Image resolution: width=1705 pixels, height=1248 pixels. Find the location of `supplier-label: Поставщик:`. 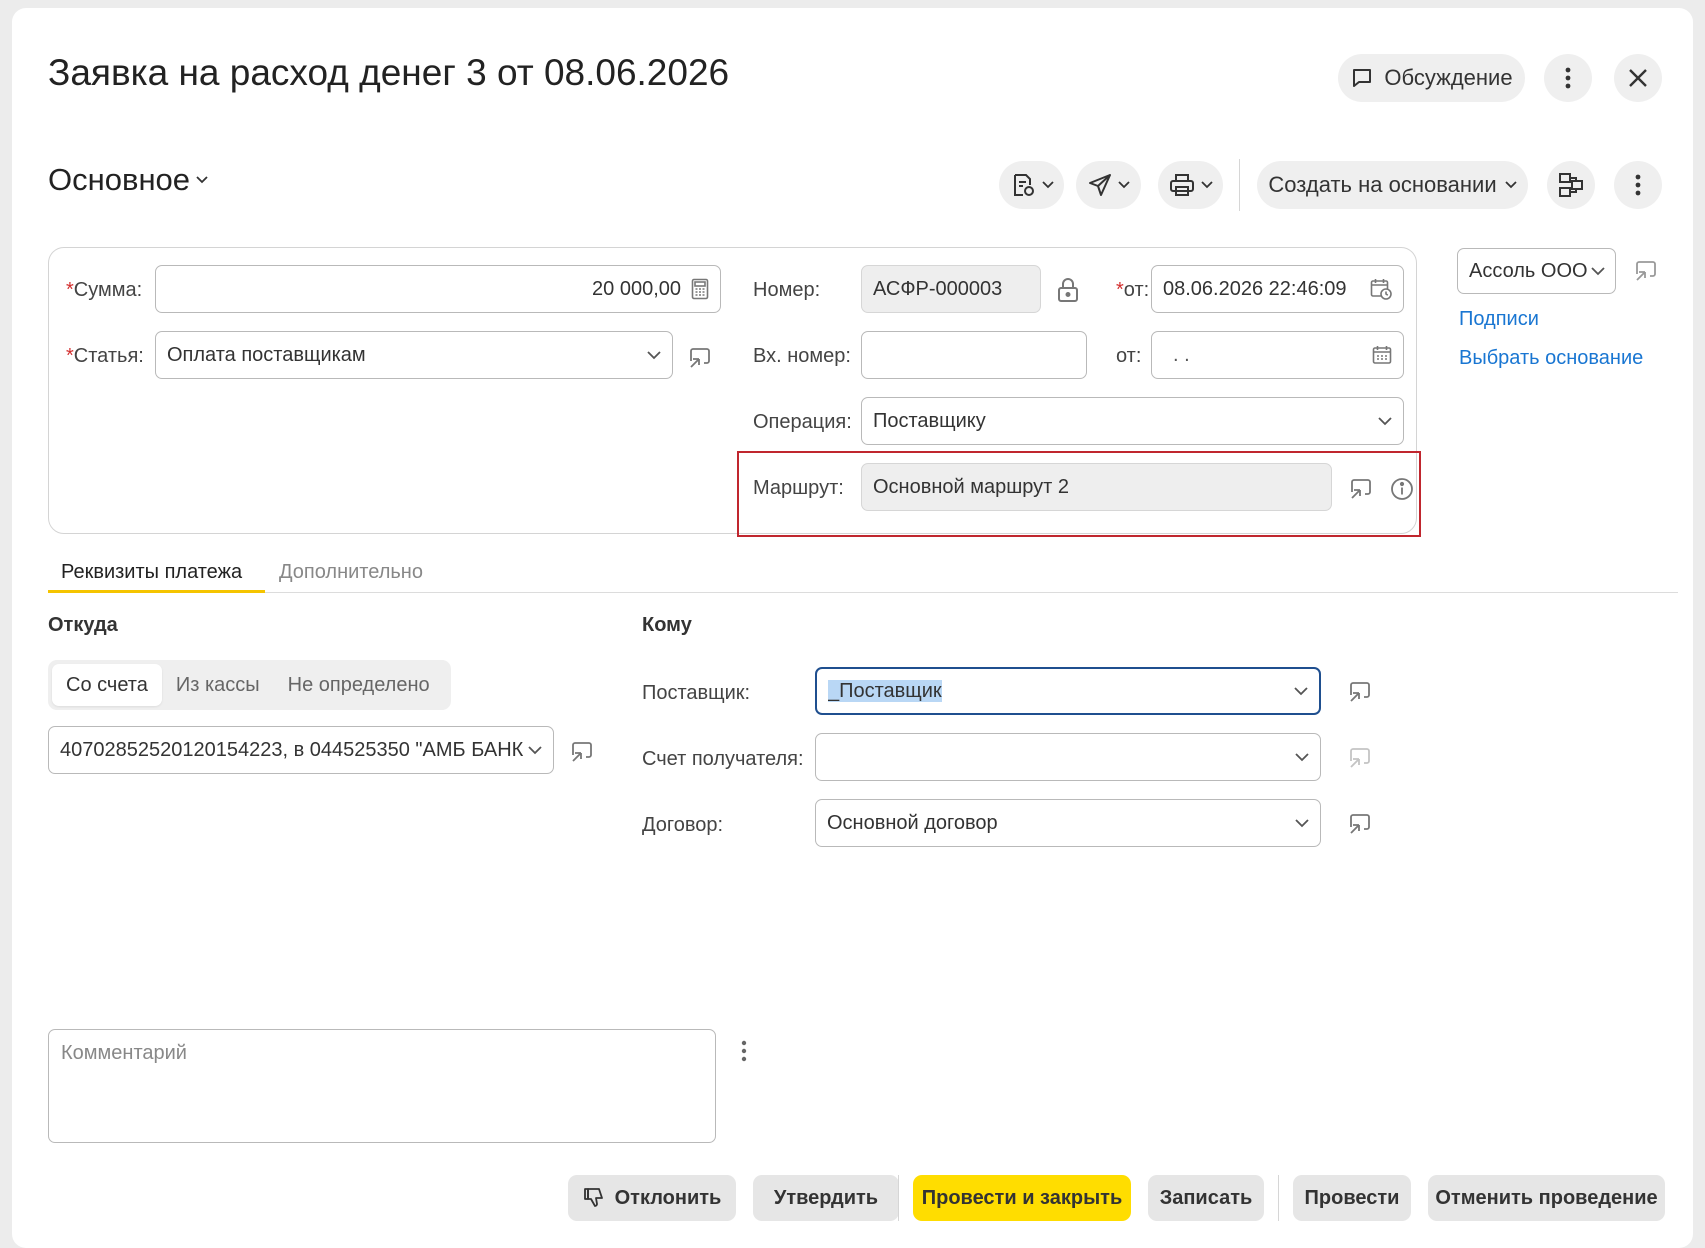

supplier-label: Поставщик: is located at coordinates (696, 693).